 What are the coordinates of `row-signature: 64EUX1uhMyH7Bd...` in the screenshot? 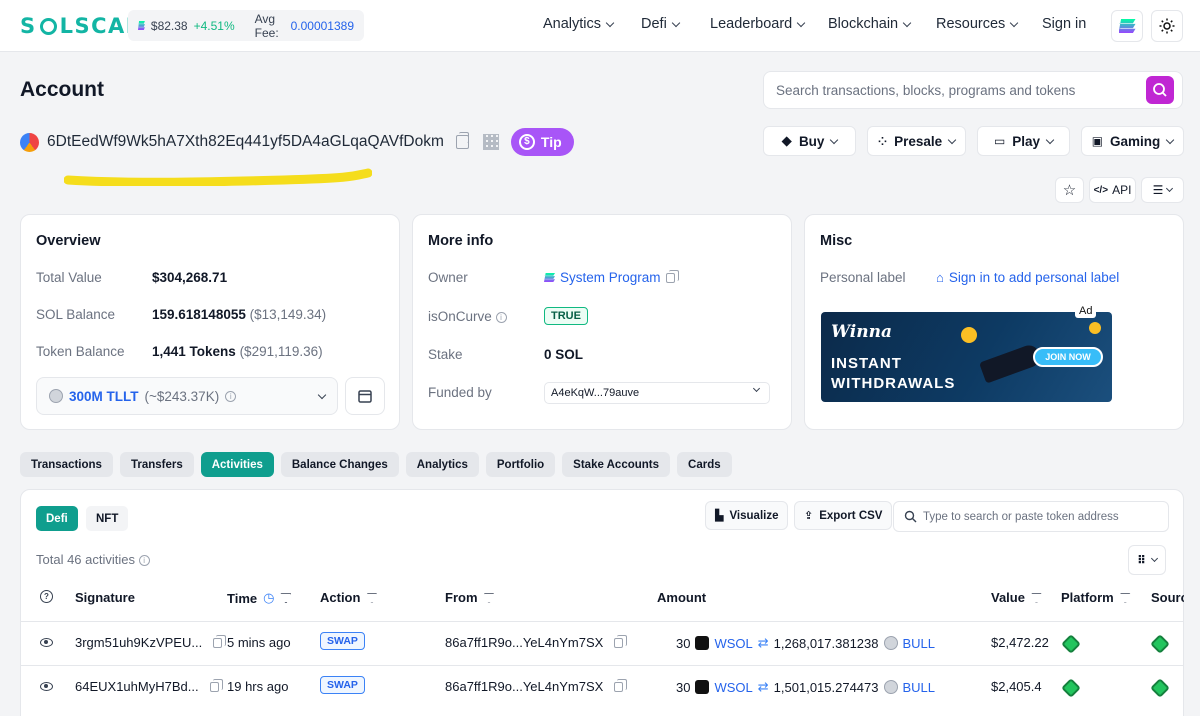 It's located at (149, 686).